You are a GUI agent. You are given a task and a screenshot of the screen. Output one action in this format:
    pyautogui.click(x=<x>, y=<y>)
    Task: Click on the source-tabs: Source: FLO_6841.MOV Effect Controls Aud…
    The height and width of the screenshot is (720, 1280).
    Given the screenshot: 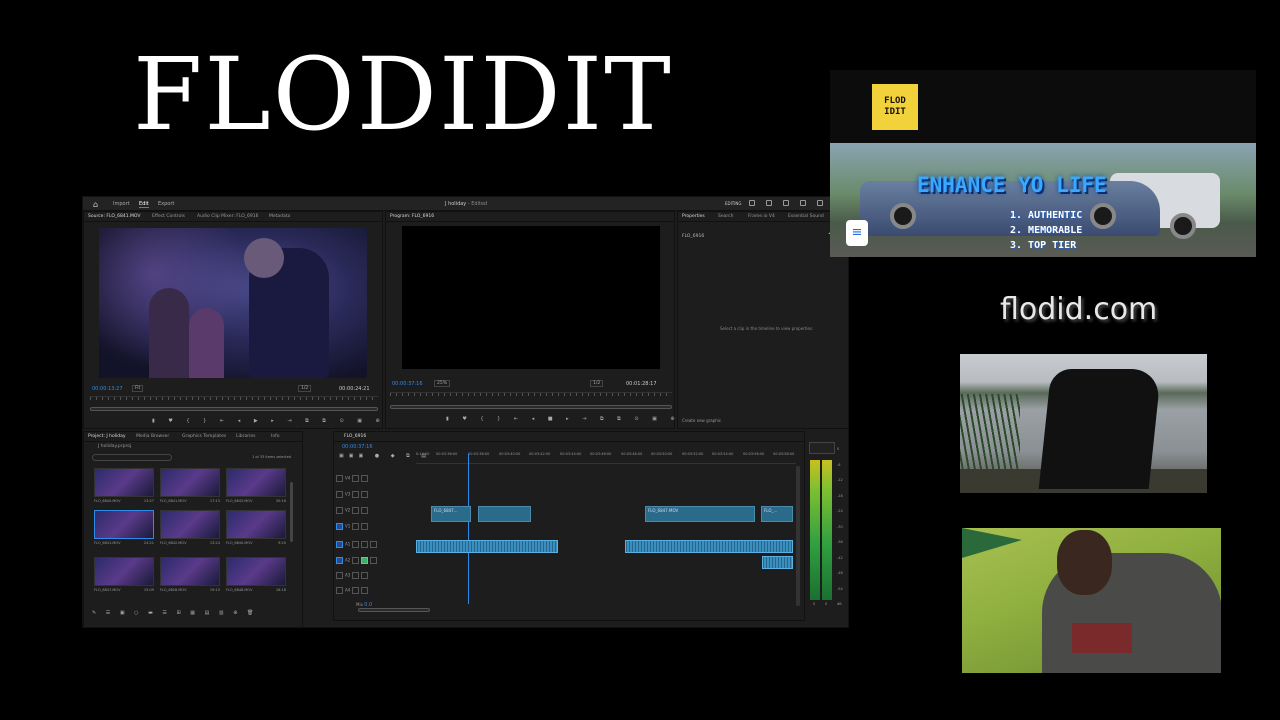 What is the action you would take?
    pyautogui.click(x=233, y=217)
    